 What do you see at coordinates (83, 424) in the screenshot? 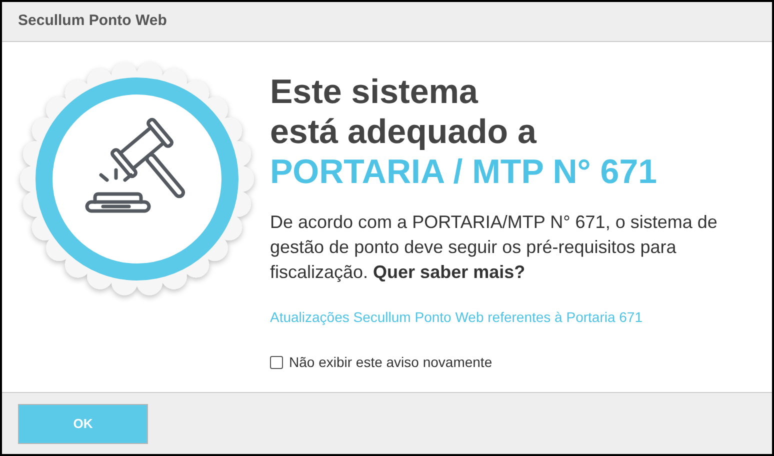
I see `ok-button: OK` at bounding box center [83, 424].